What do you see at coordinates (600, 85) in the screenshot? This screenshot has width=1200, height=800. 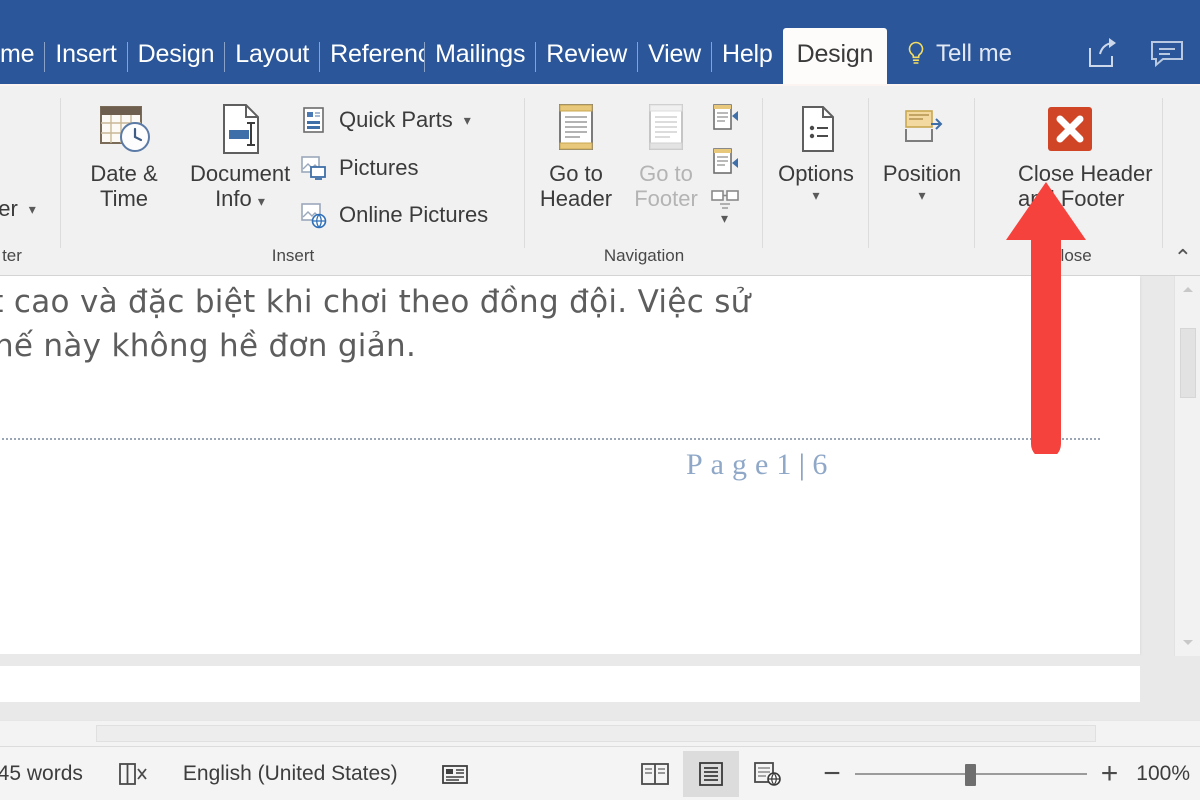 I see `ribbon-top-edge` at bounding box center [600, 85].